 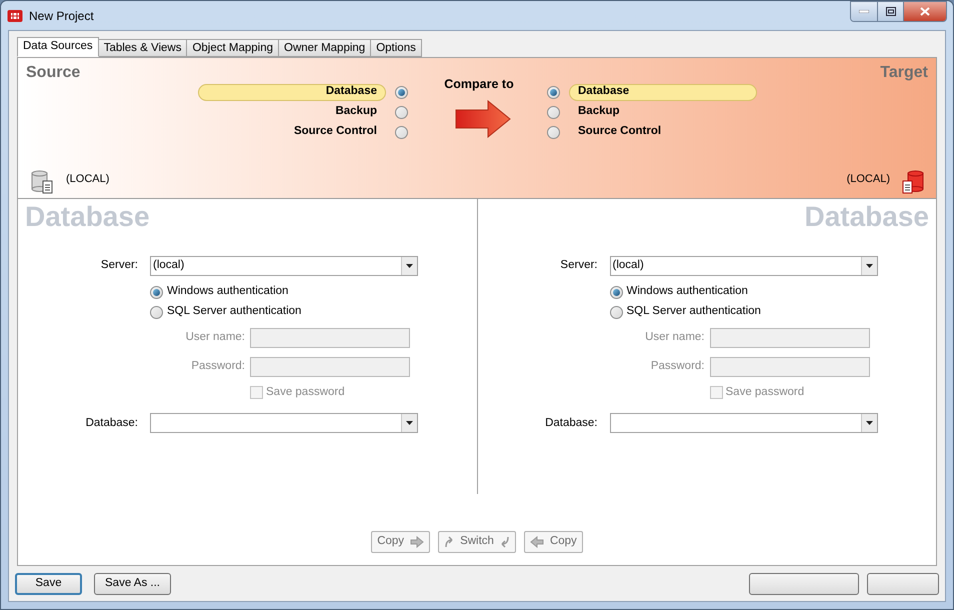 I want to click on tab: Owner Mapping, so click(x=325, y=48).